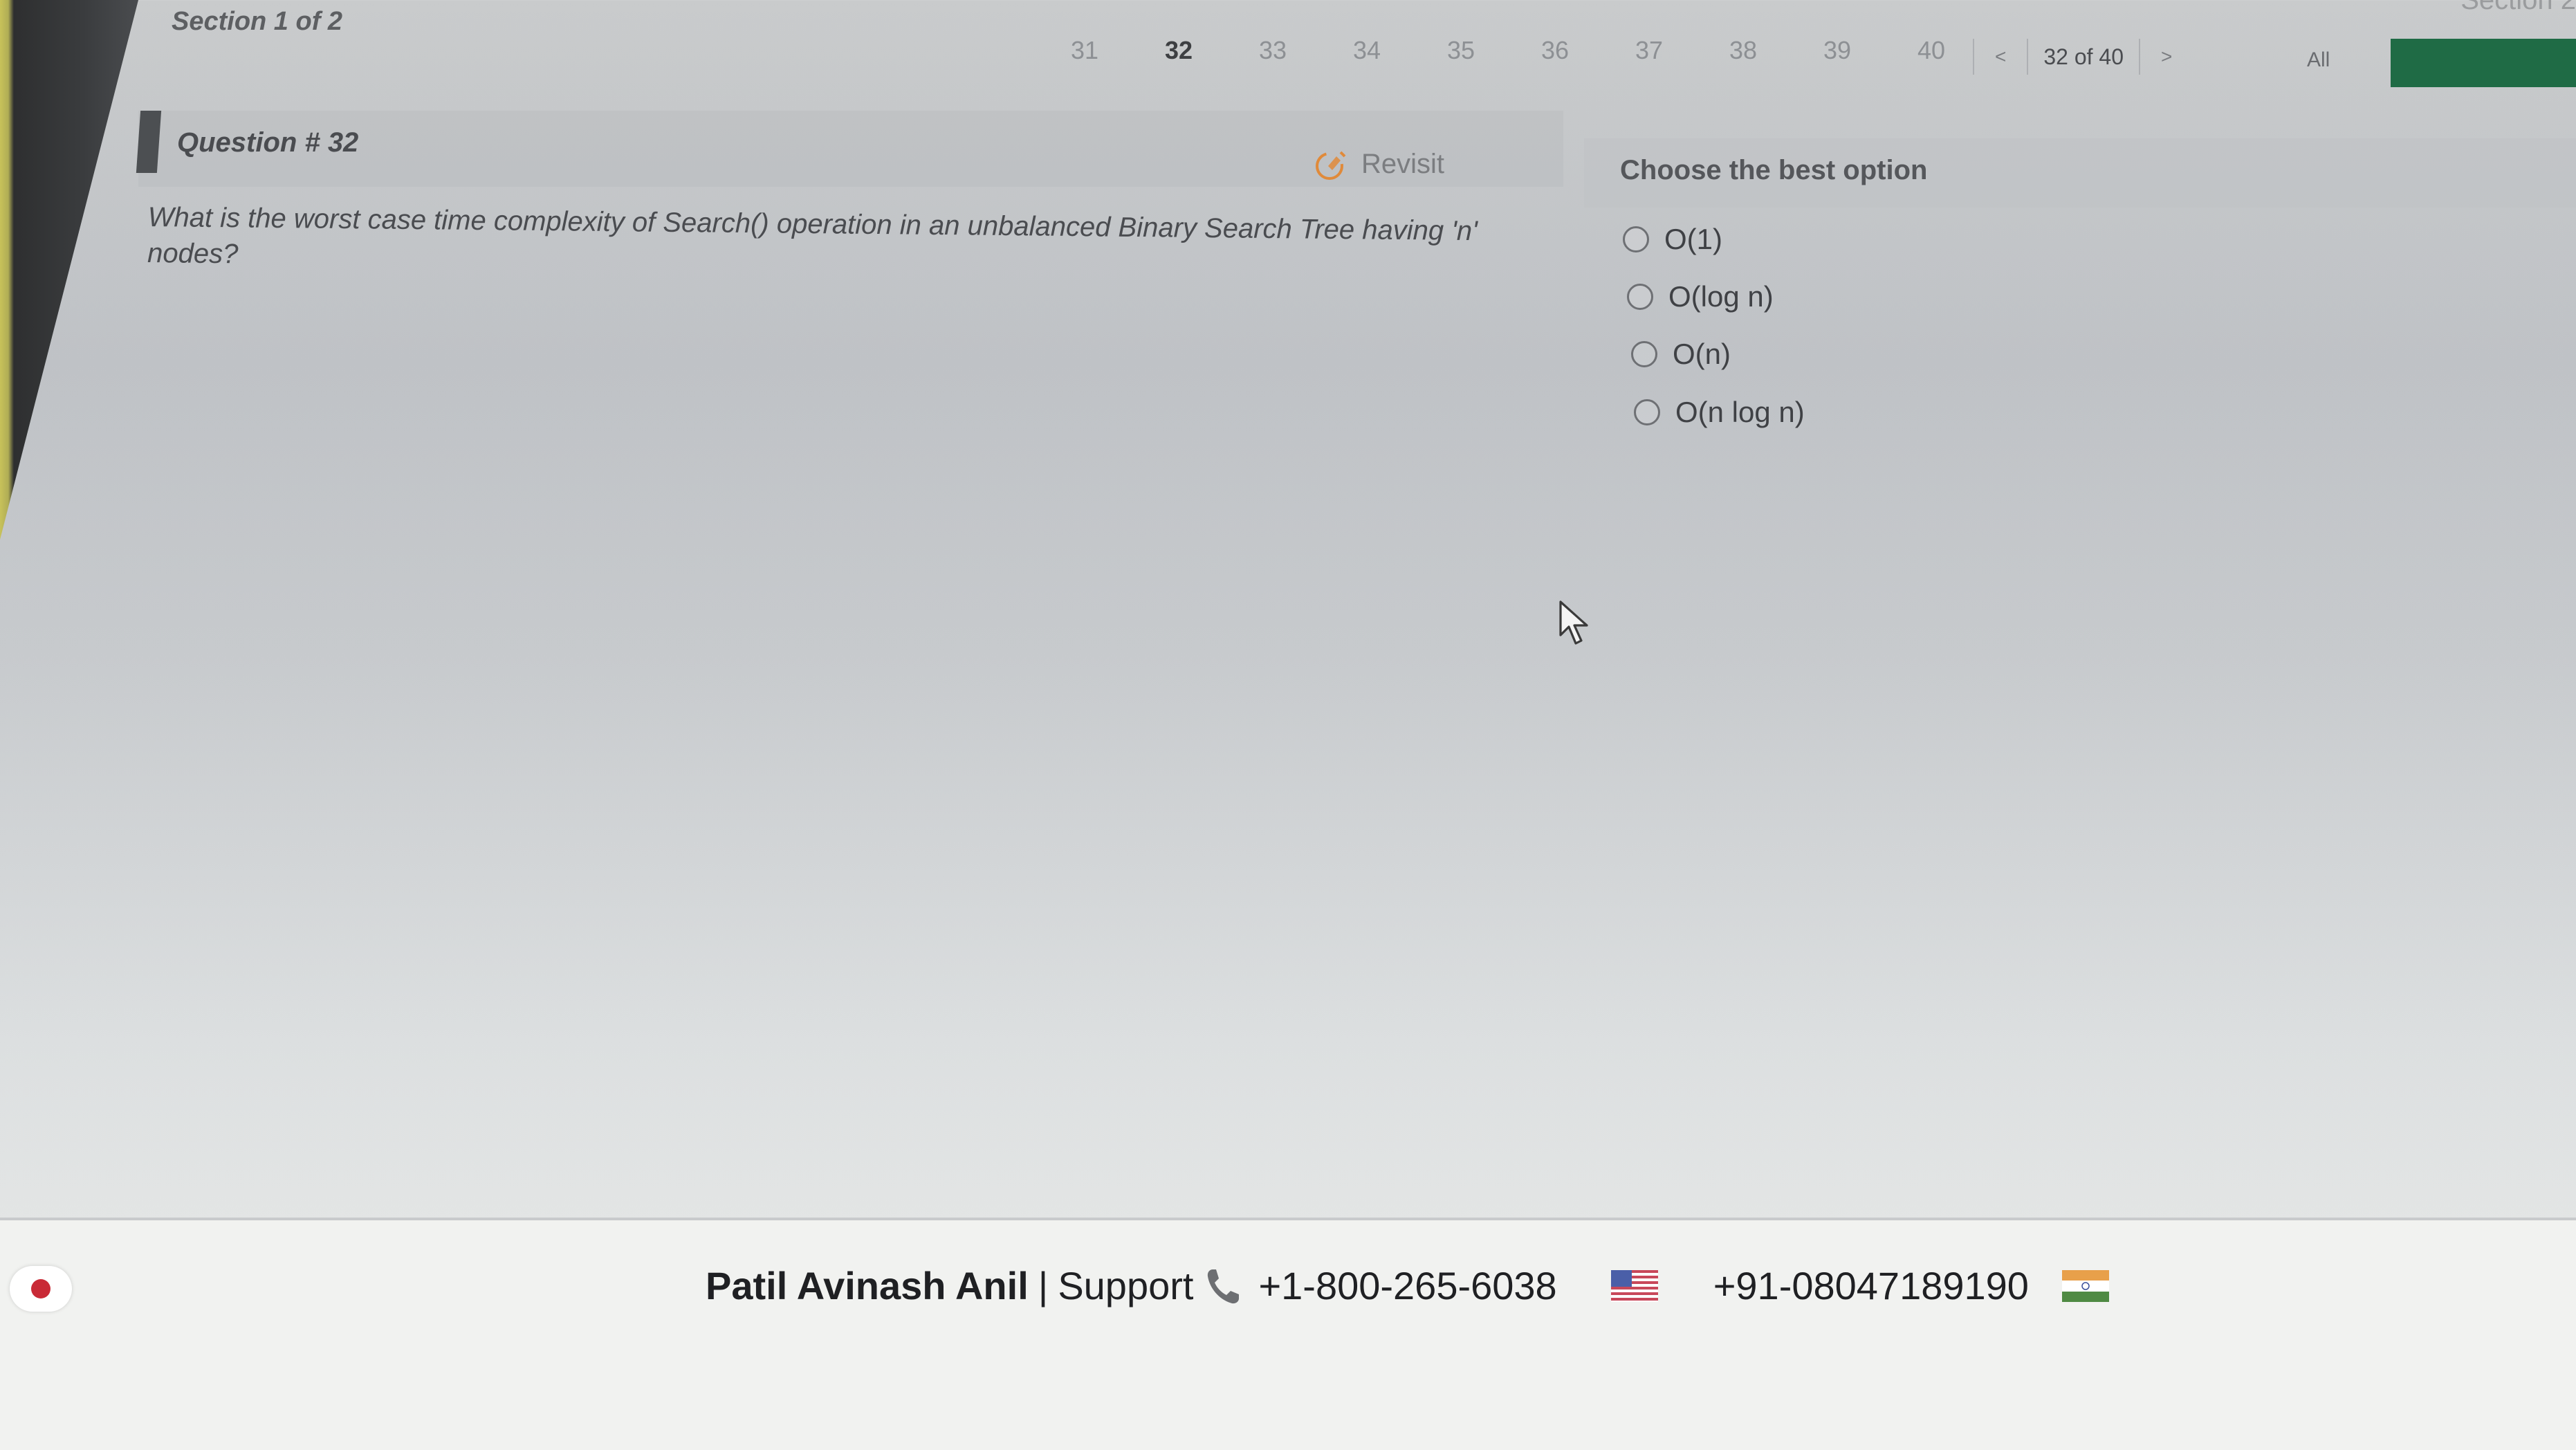  What do you see at coordinates (2166, 57) in the screenshot?
I see `next-question-button: >` at bounding box center [2166, 57].